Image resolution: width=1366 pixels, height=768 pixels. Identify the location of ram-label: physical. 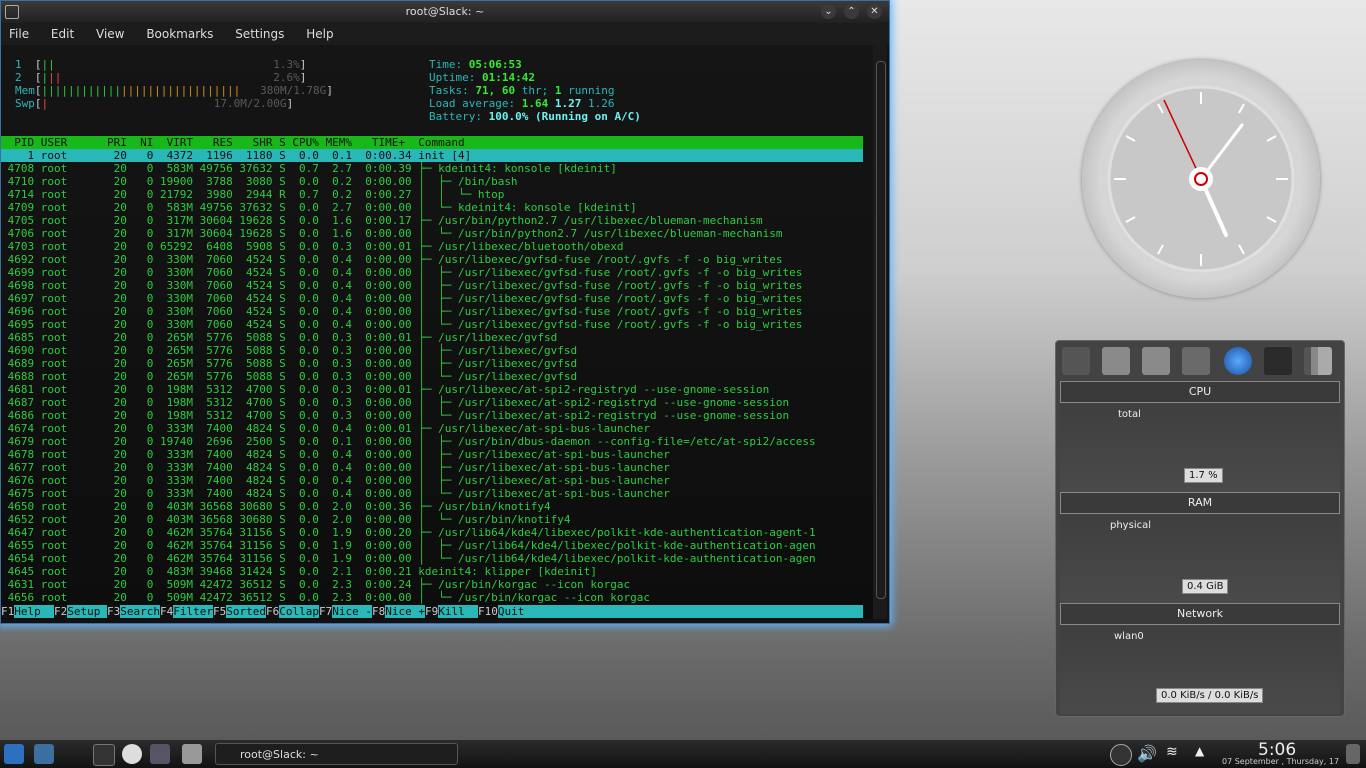
(1130, 525).